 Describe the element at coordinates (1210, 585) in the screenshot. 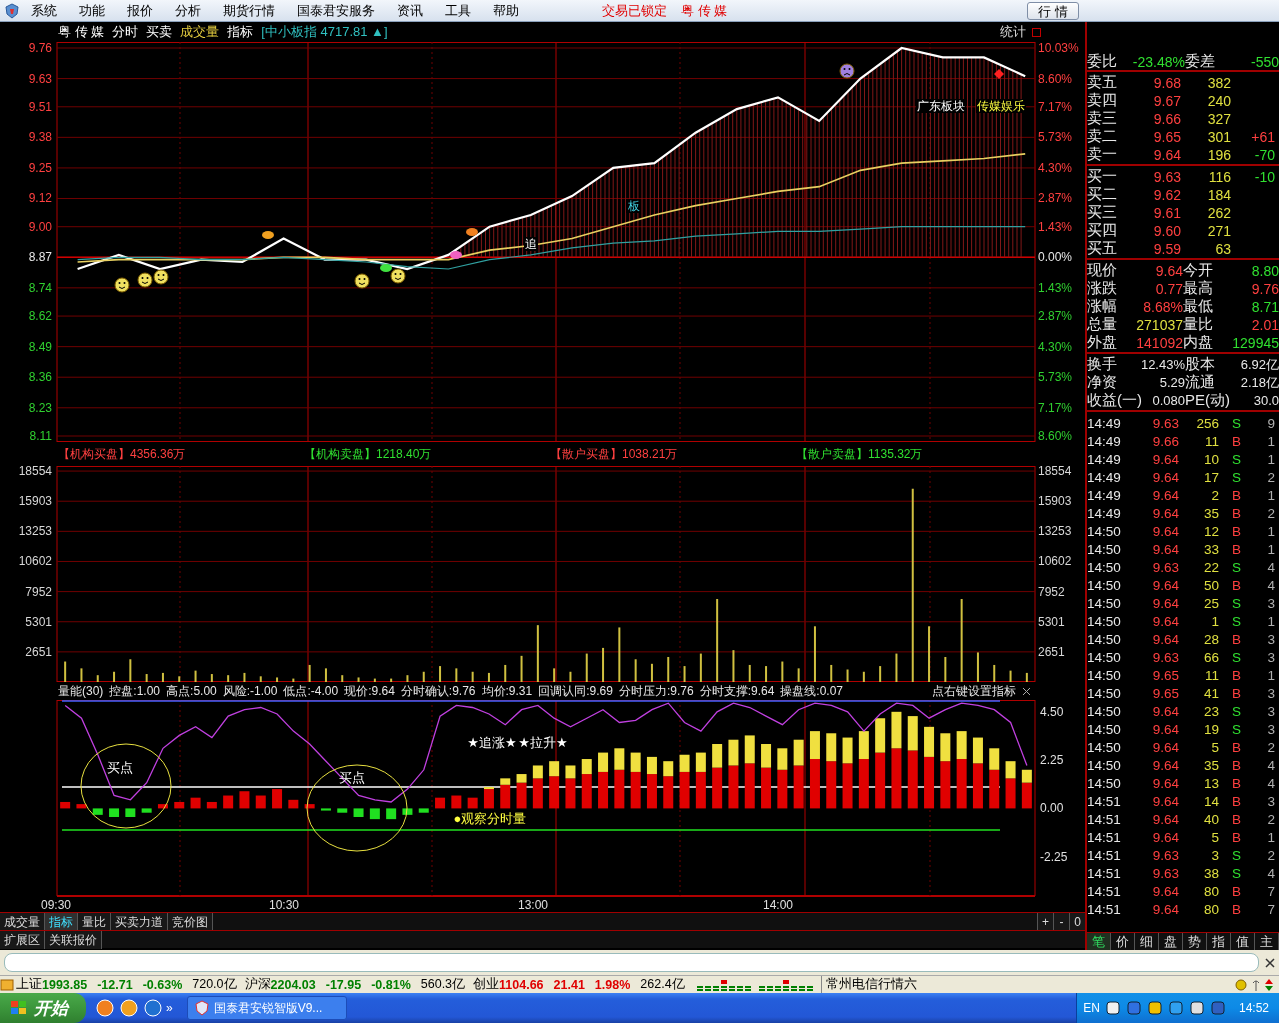

I see `trade-volume: 50` at that location.